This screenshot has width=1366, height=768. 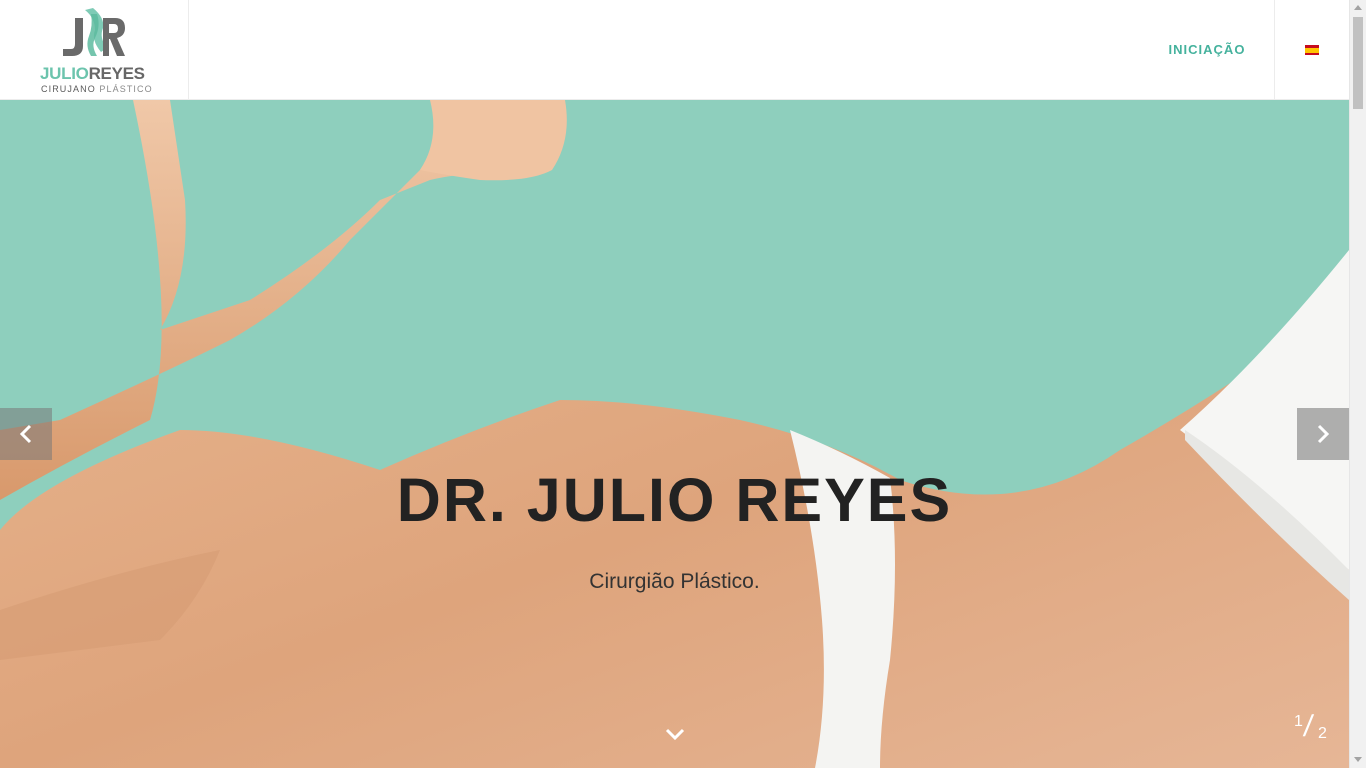 I want to click on logo-name-first: JULIO, so click(x=64, y=73).